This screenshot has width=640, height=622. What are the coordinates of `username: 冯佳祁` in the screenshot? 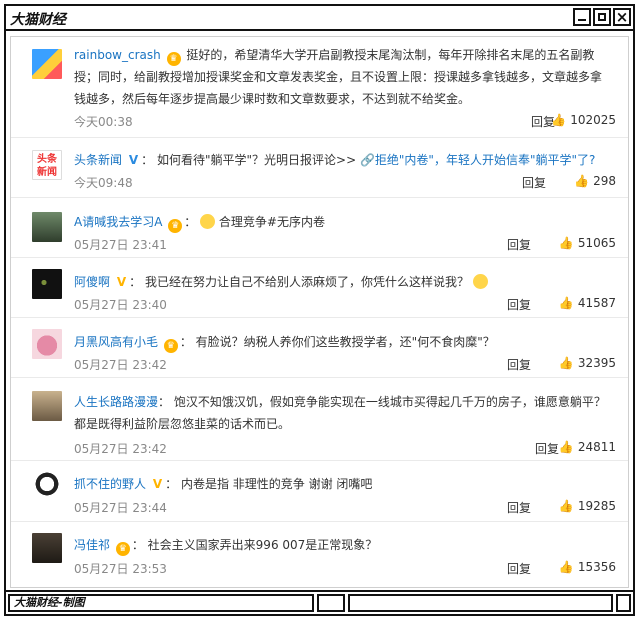 It's located at (92, 545).